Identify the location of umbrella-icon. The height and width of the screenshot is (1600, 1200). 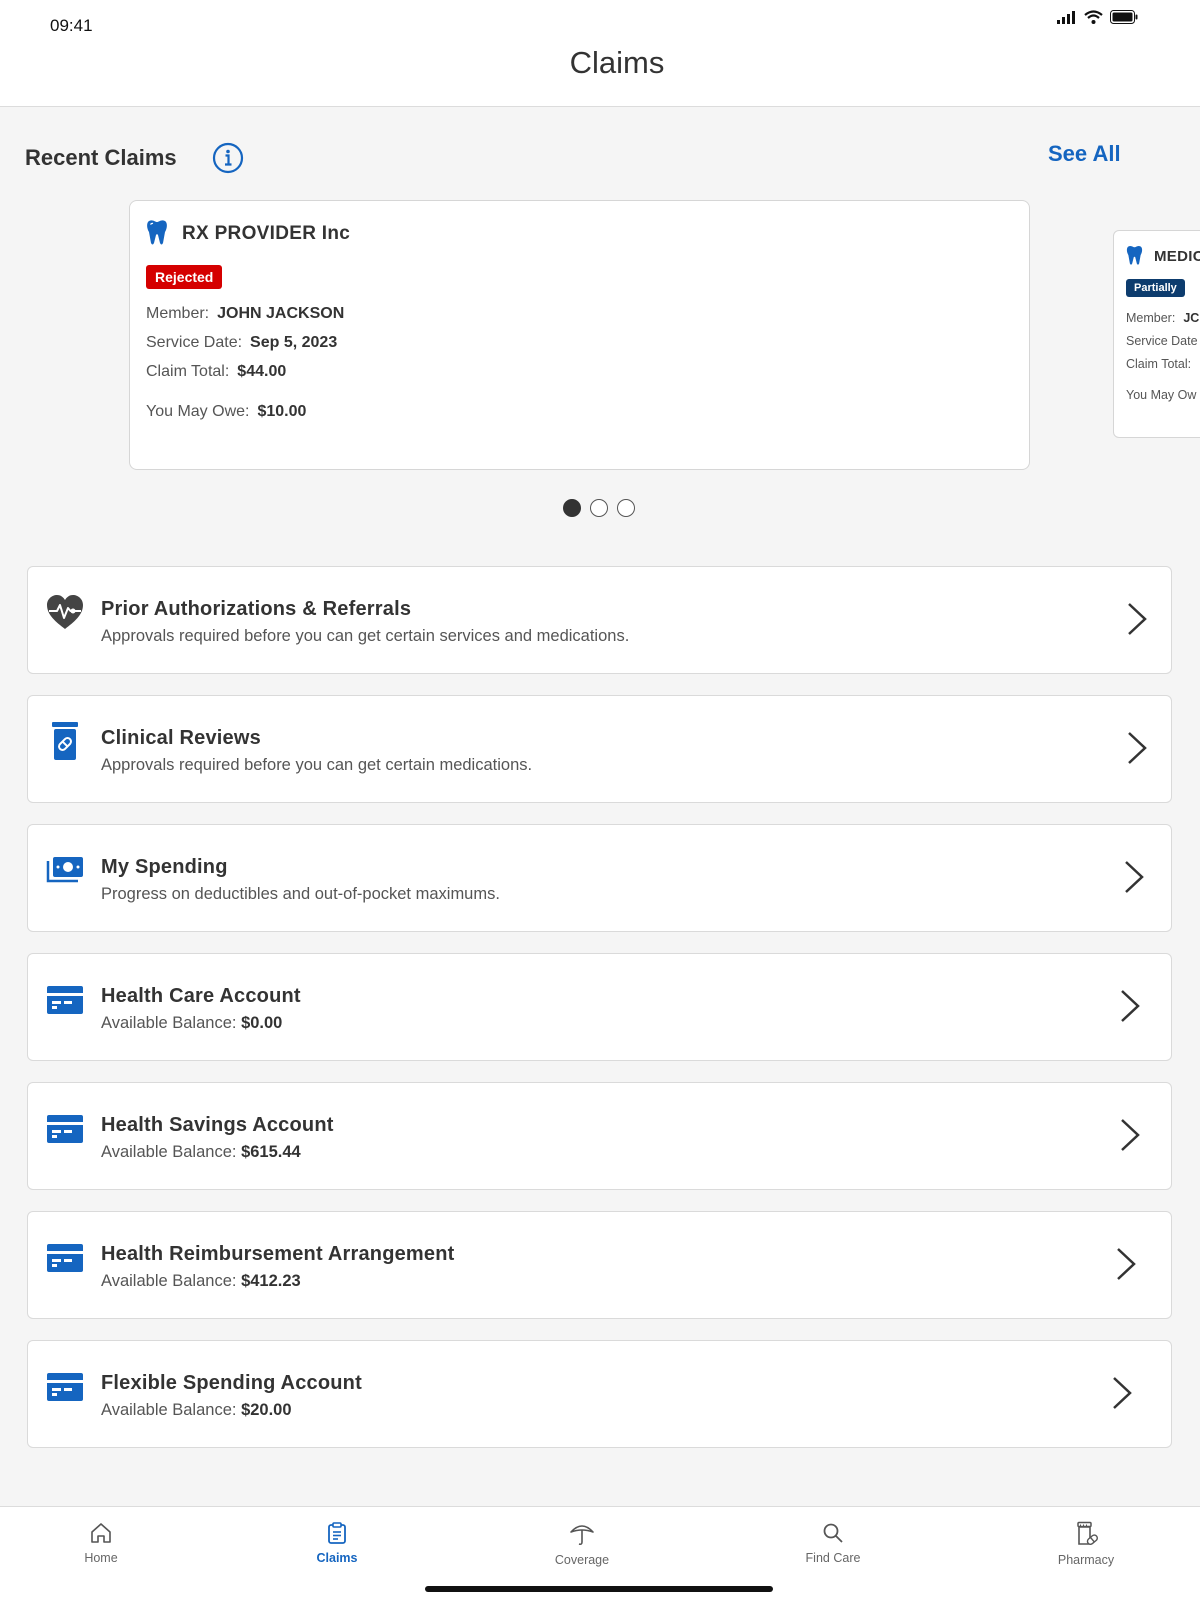
(582, 1535).